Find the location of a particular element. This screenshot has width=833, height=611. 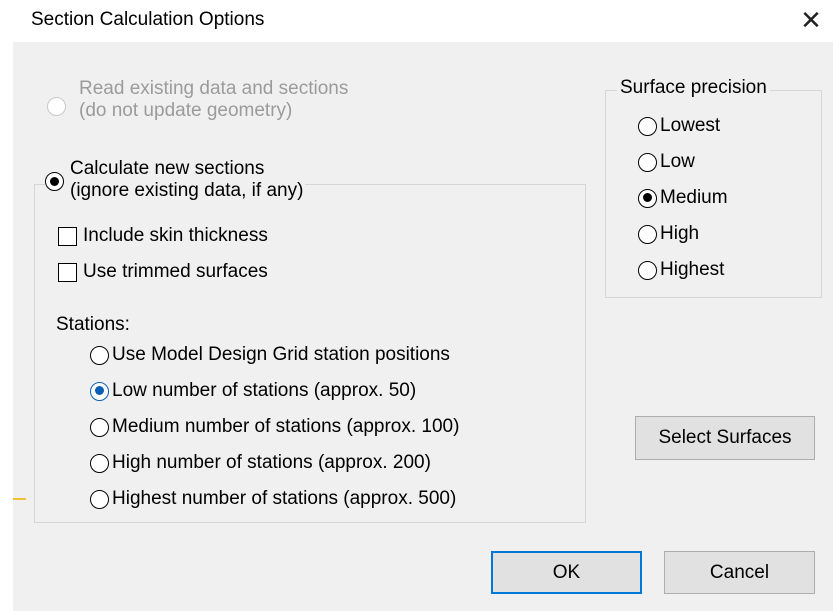

station-option-label: Medium number of stations (approx. 100) is located at coordinates (286, 426).